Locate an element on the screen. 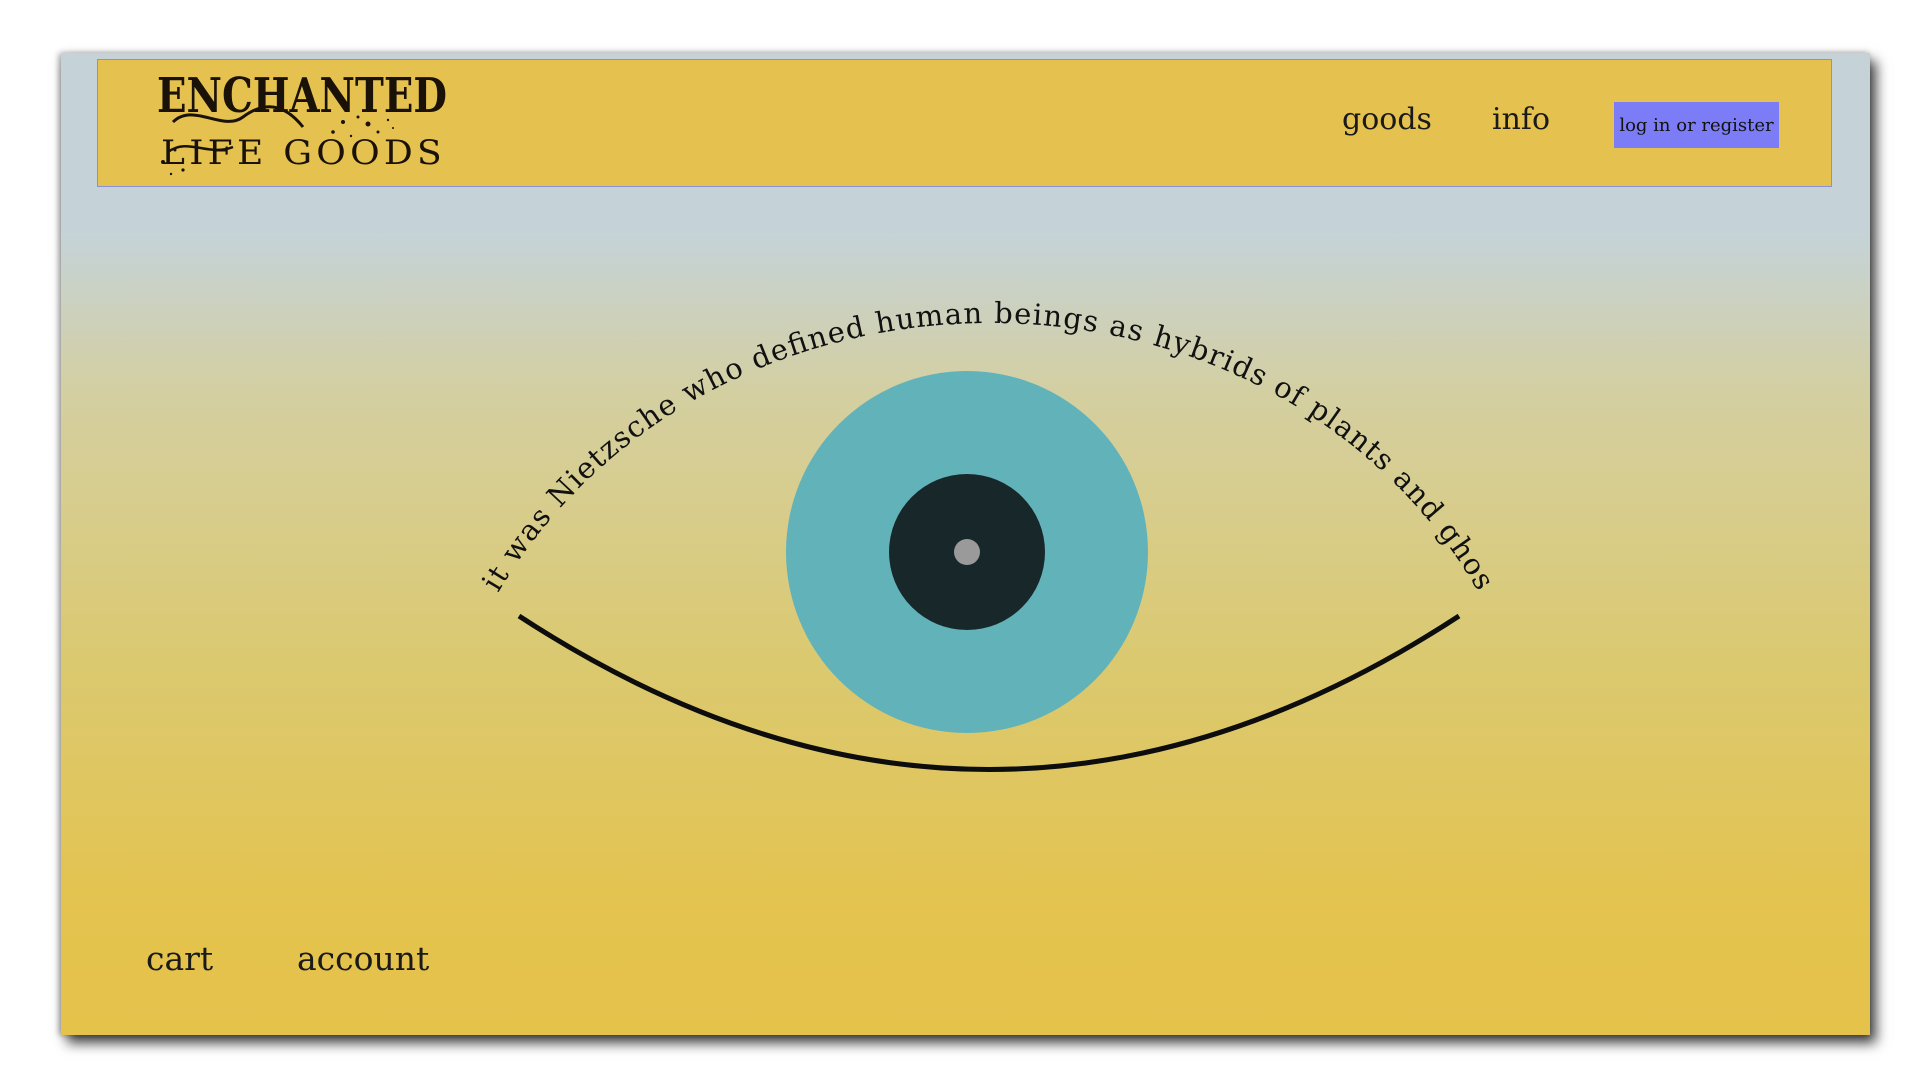  pupil-highlight is located at coordinates (967, 552).